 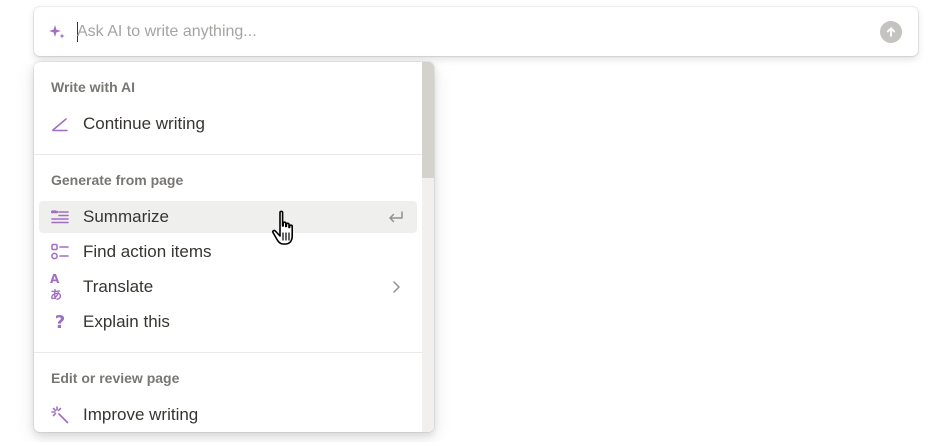 What do you see at coordinates (228, 252) in the screenshot?
I see `menu-item-find-action-items: Find action items` at bounding box center [228, 252].